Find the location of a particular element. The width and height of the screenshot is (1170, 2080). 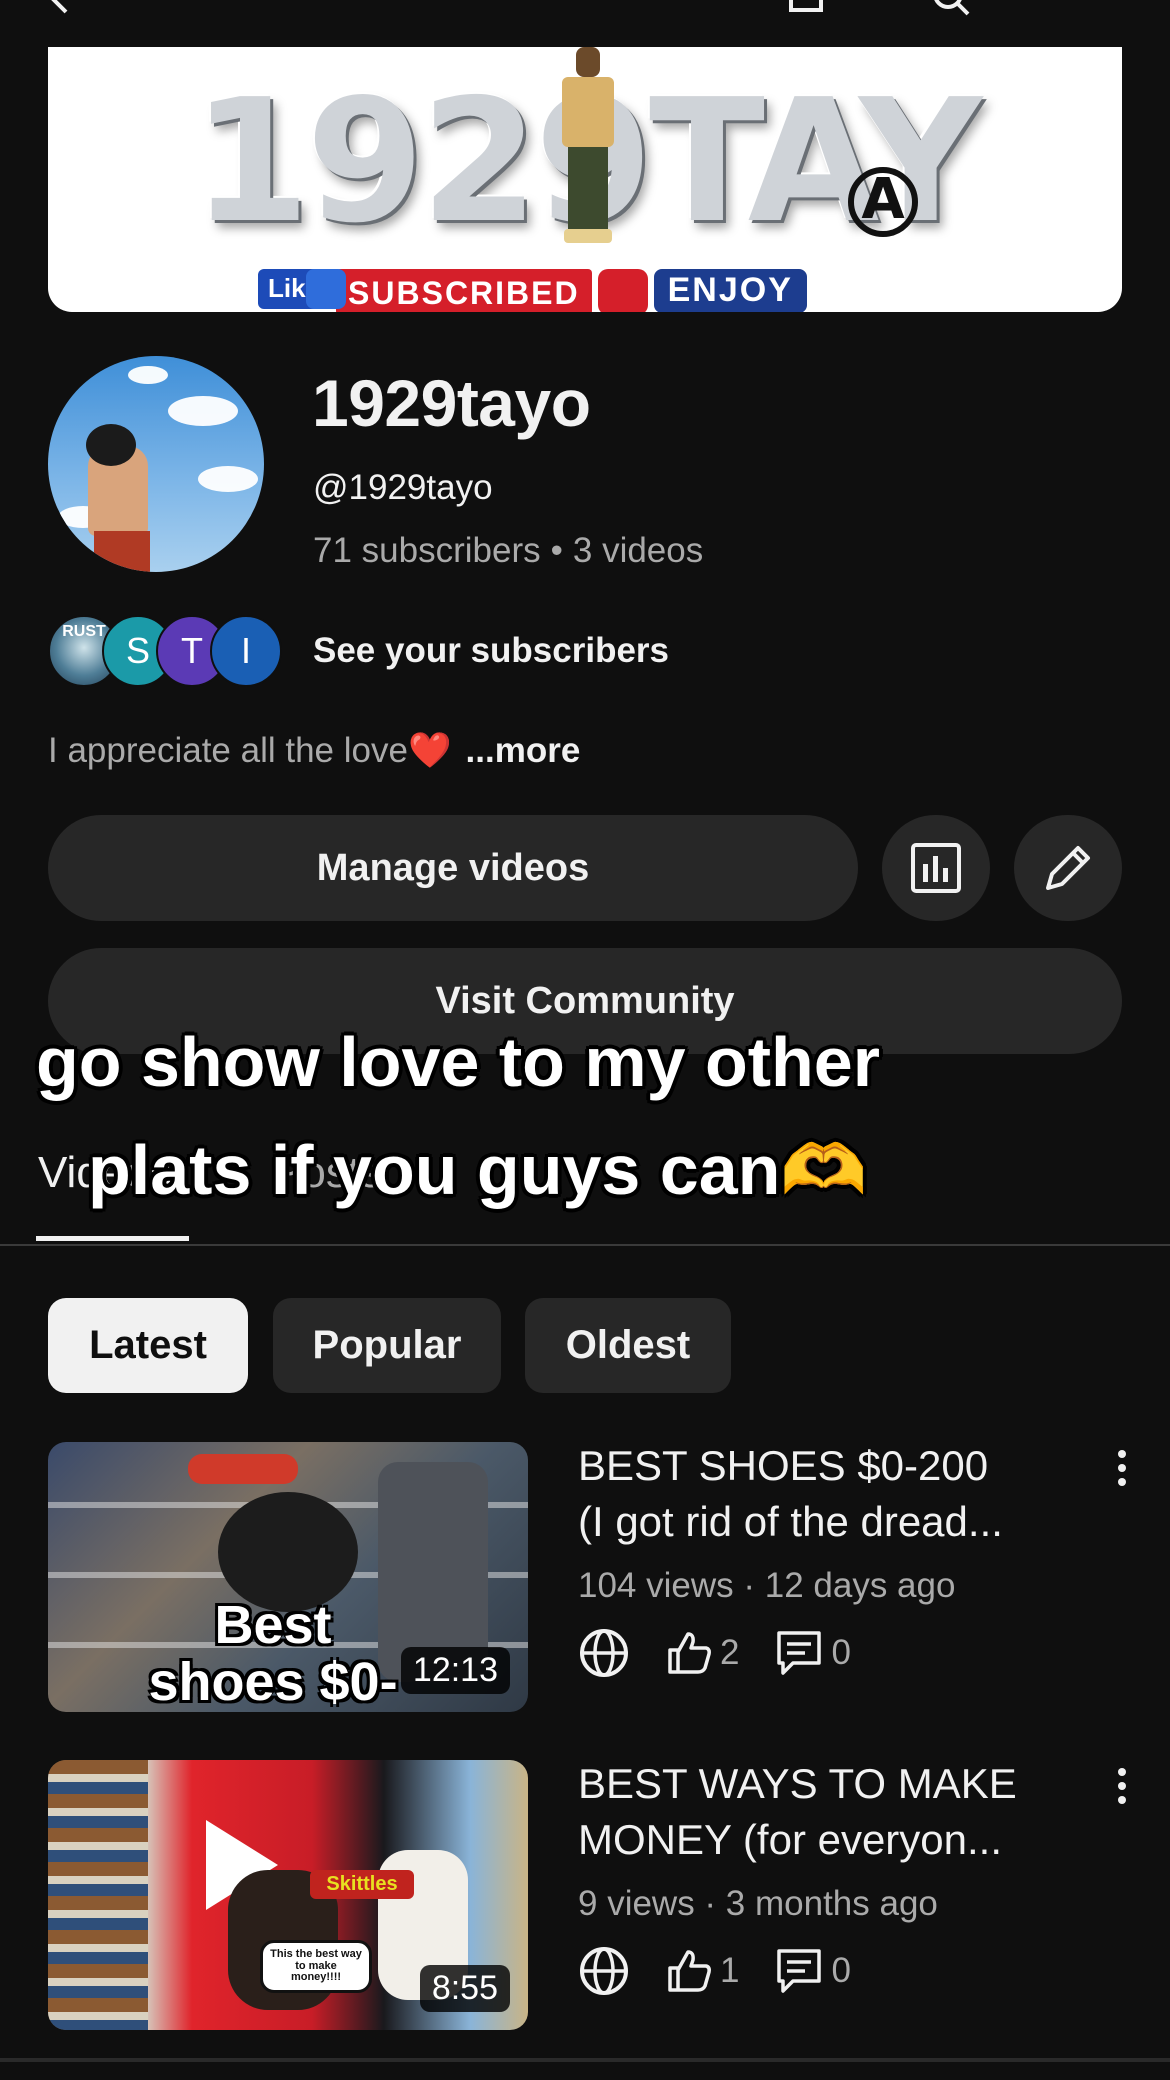

channel-description: I appreciate all the love❤️ ...more is located at coordinates (314, 750).